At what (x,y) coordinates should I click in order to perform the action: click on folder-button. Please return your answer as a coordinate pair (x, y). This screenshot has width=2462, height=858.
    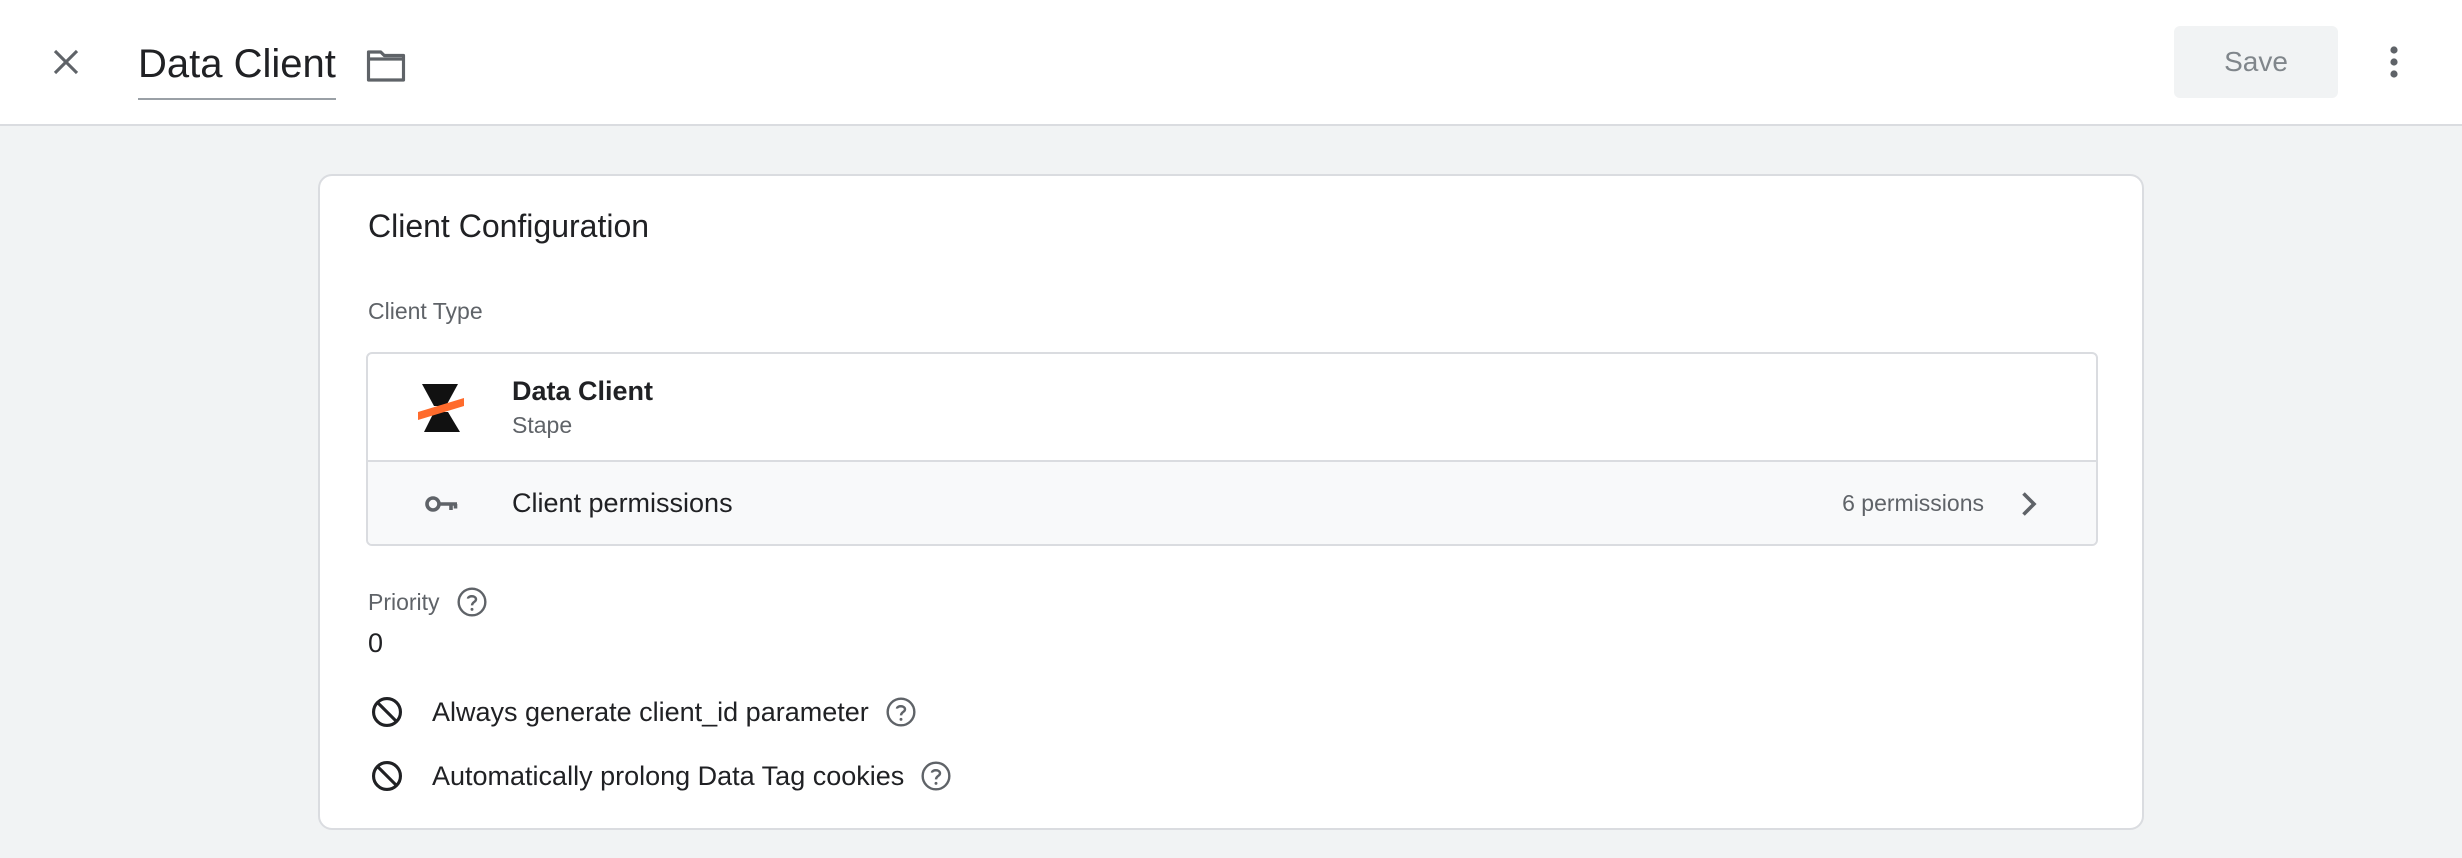
    Looking at the image, I should click on (386, 66).